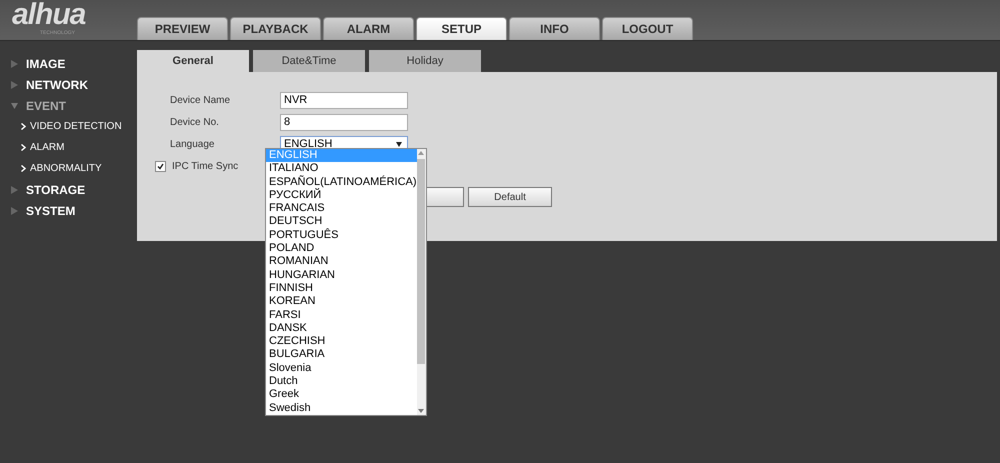  I want to click on sidebar-subitem: VIDEO DETECTION, so click(76, 126).